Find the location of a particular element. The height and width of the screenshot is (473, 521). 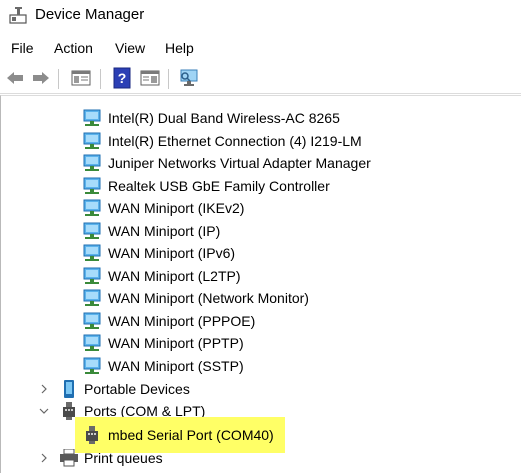

tree-item-network-adapter: Intel(R) Ethernet Connection (4) I219-LM is located at coordinates (261, 141).